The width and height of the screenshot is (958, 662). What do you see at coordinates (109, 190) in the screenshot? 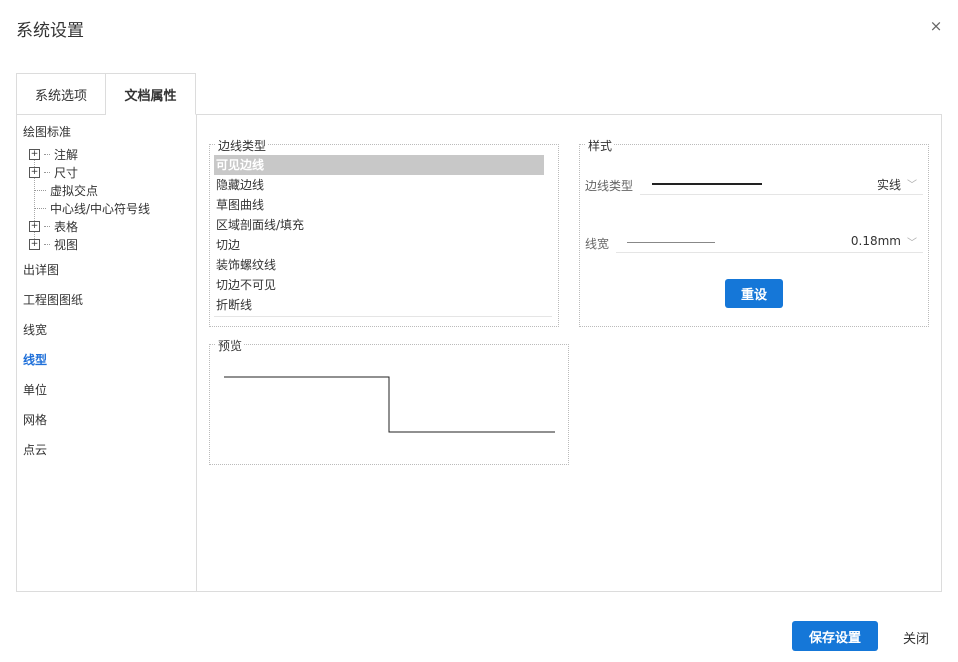
I see `tree-item: 虚拟交点` at bounding box center [109, 190].